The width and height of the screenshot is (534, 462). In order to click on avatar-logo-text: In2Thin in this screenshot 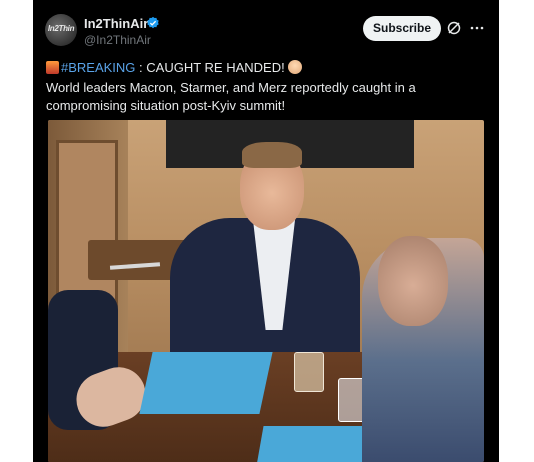, I will do `click(61, 28)`.